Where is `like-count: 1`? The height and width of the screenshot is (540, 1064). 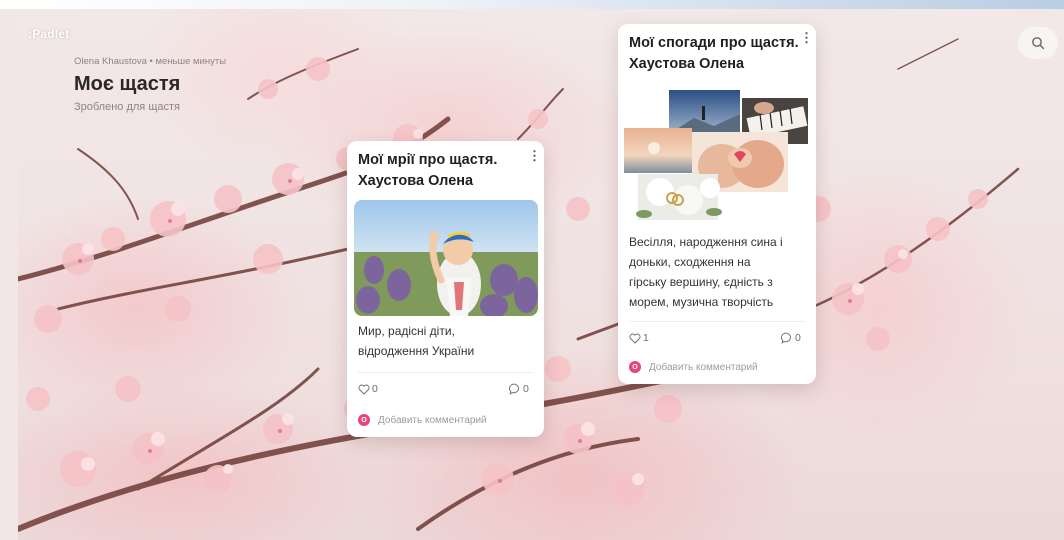
like-count: 1 is located at coordinates (646, 338).